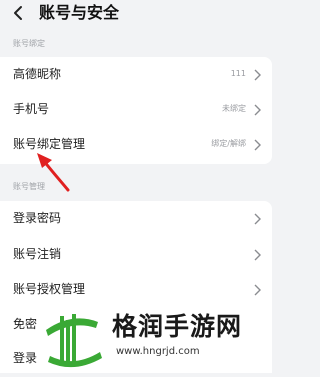 This screenshot has width=320, height=377. What do you see at coordinates (31, 109) in the screenshot?
I see `row-label: 手机号` at bounding box center [31, 109].